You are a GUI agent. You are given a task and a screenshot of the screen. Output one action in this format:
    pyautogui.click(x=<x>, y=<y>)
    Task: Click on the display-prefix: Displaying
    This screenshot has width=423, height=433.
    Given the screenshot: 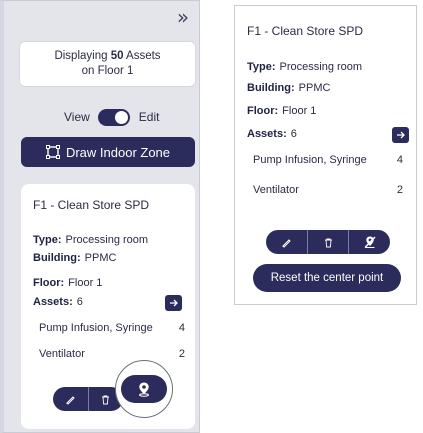 What is the action you would take?
    pyautogui.click(x=82, y=56)
    